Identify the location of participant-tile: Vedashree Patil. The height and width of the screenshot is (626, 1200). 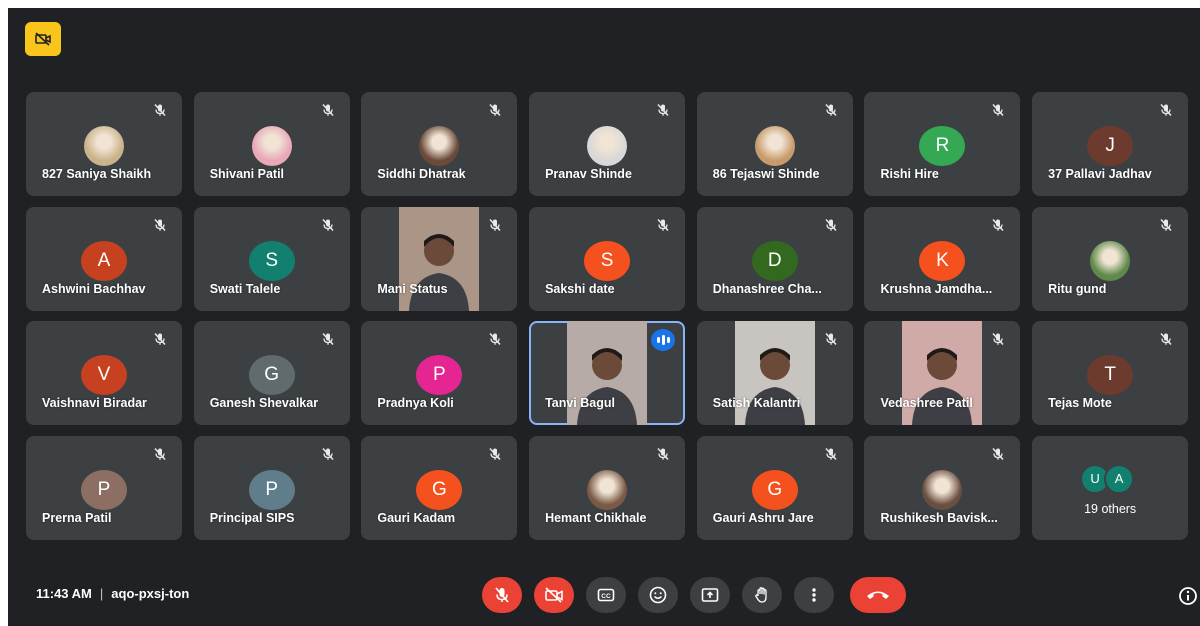
(942, 373).